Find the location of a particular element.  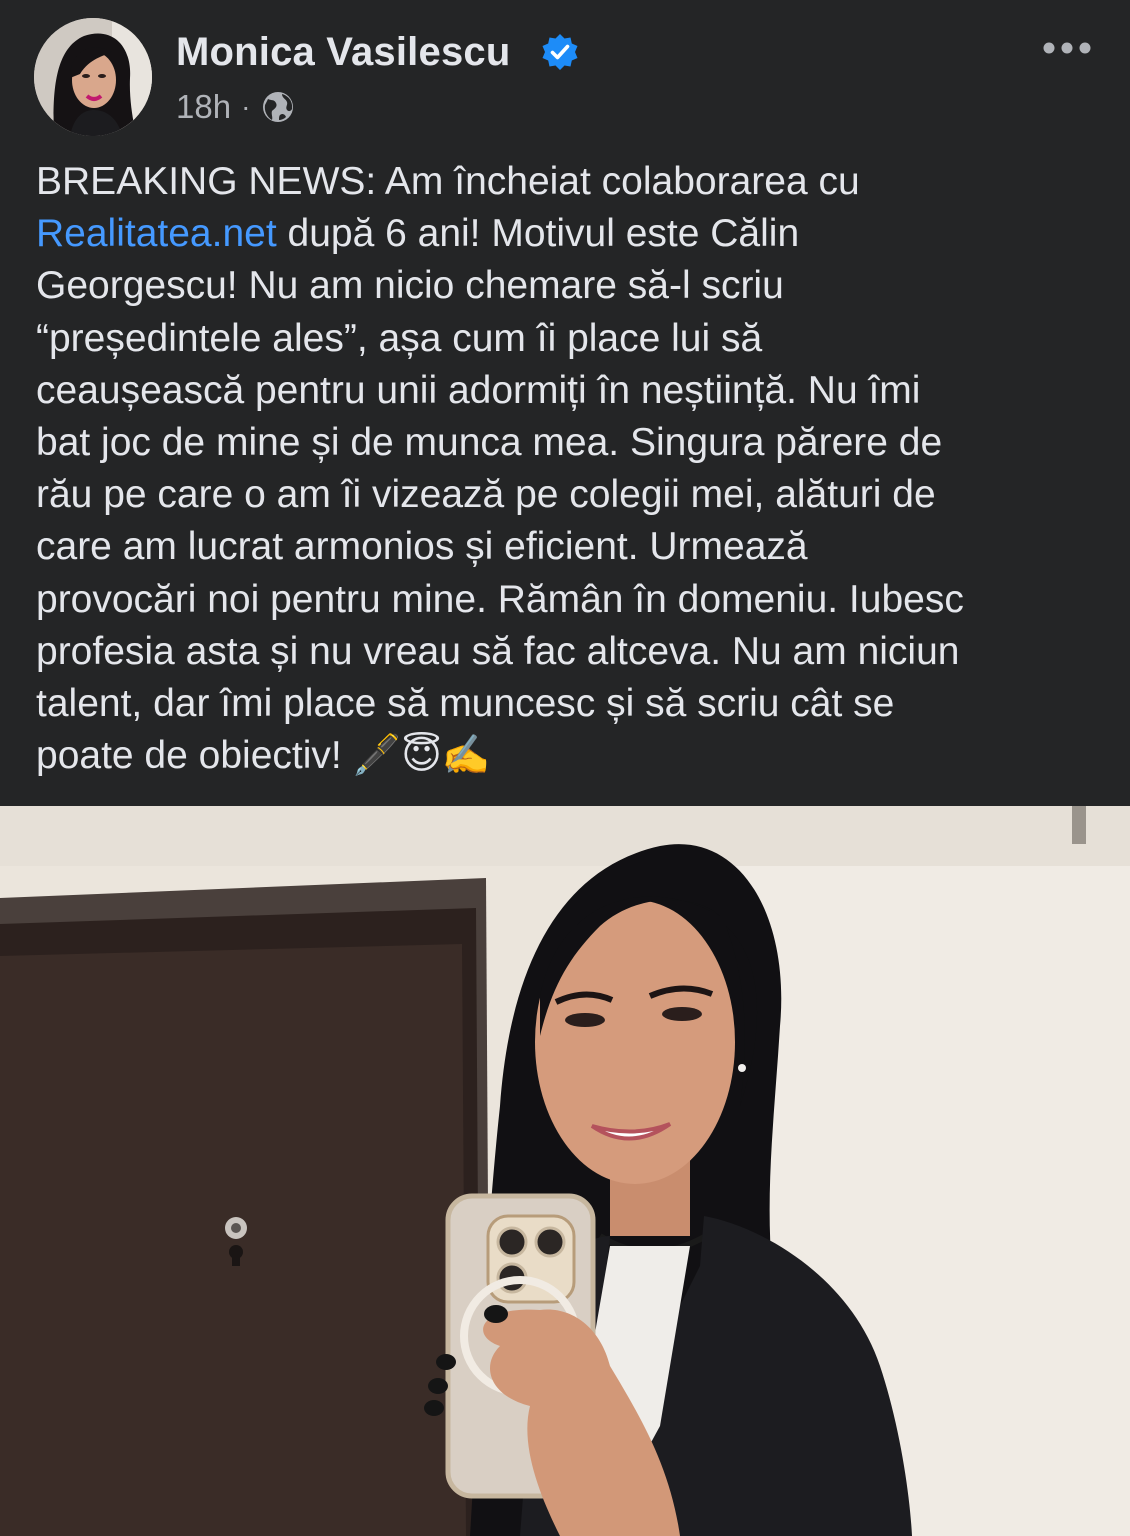

globe-icon is located at coordinates (278, 107).